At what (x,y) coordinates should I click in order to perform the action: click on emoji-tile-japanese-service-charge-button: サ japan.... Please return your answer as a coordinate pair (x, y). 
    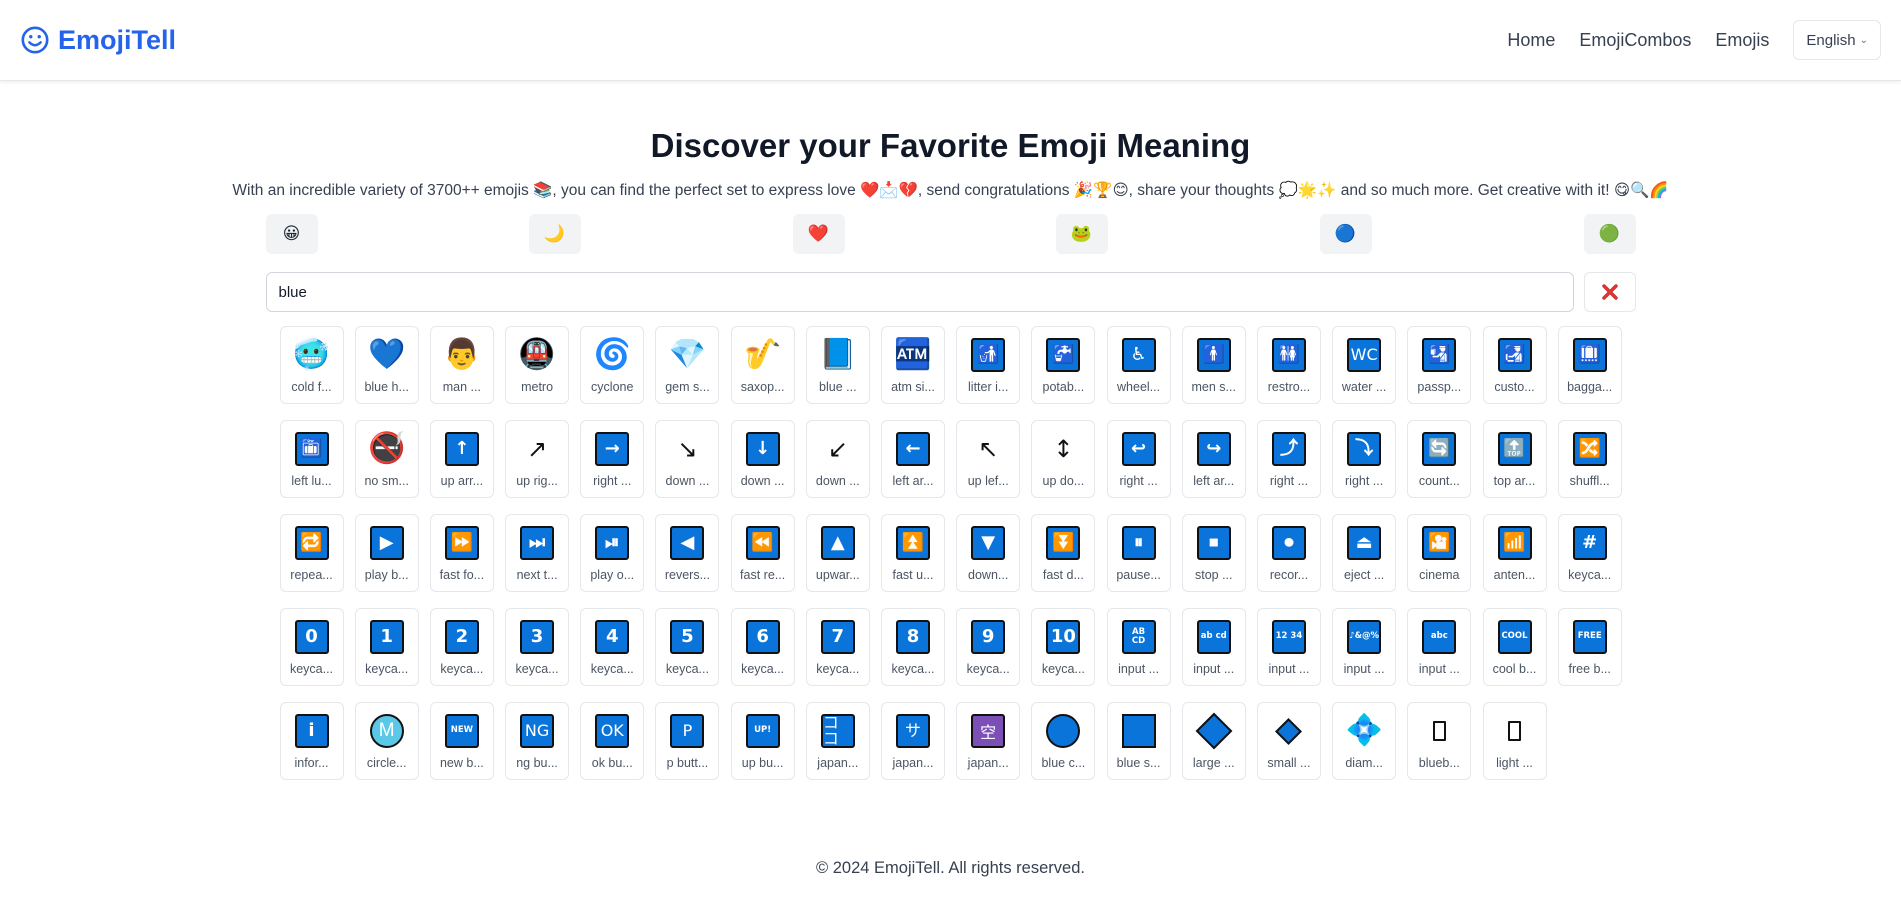
    Looking at the image, I should click on (913, 741).